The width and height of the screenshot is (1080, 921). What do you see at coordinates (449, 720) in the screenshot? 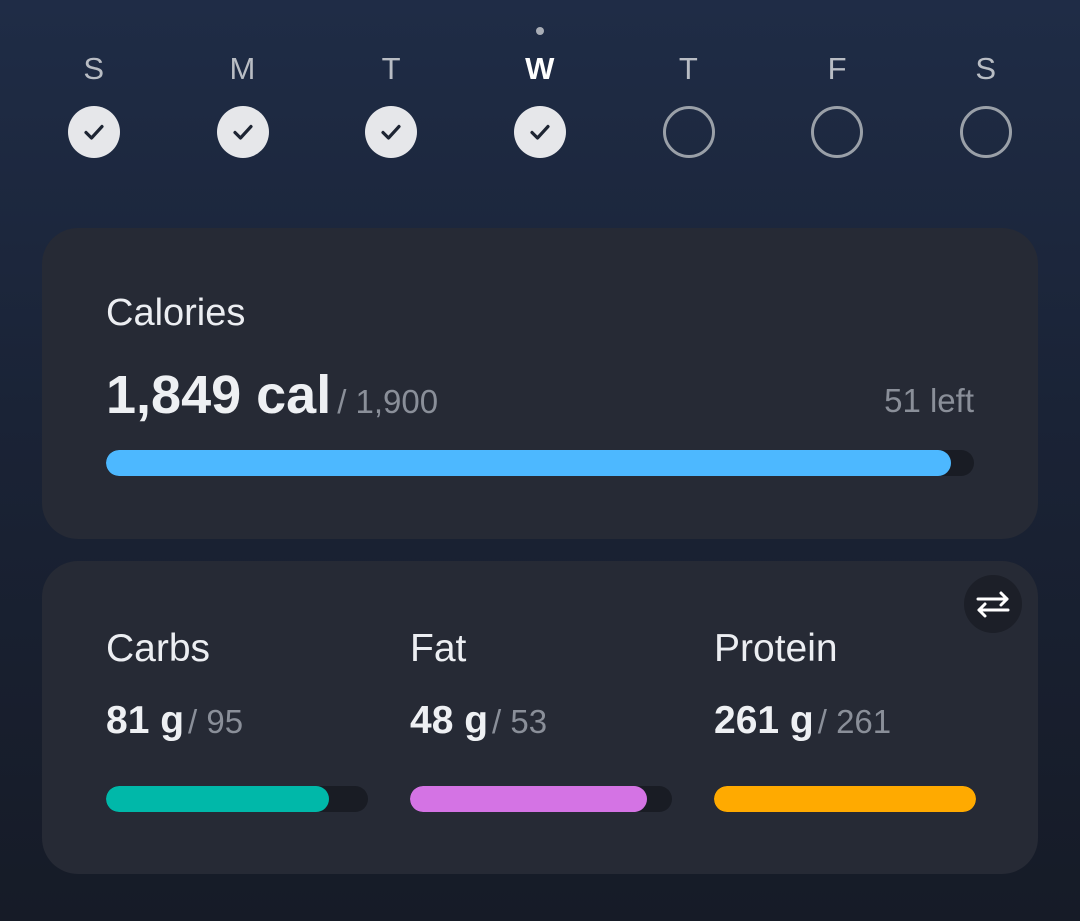
I see `fat-consumed: 48 g` at bounding box center [449, 720].